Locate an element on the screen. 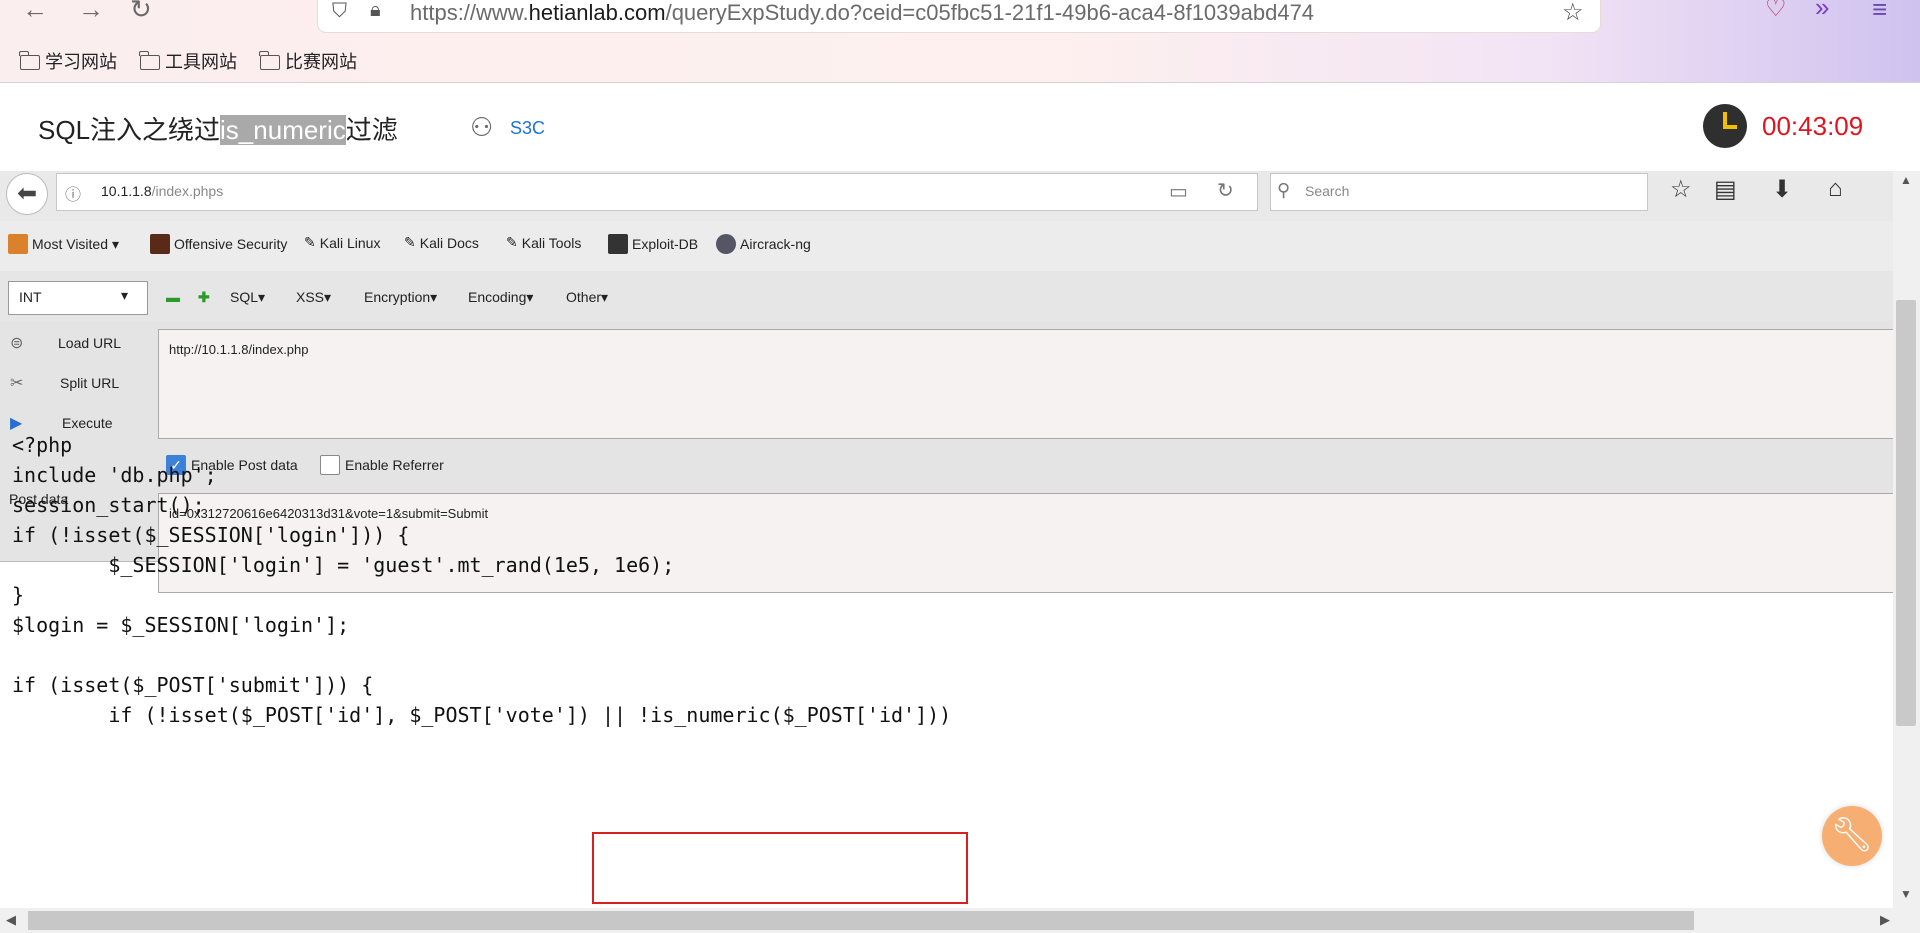 The height and width of the screenshot is (933, 1920). bm-kali-docs: ✎ Kali Docs is located at coordinates (441, 242).